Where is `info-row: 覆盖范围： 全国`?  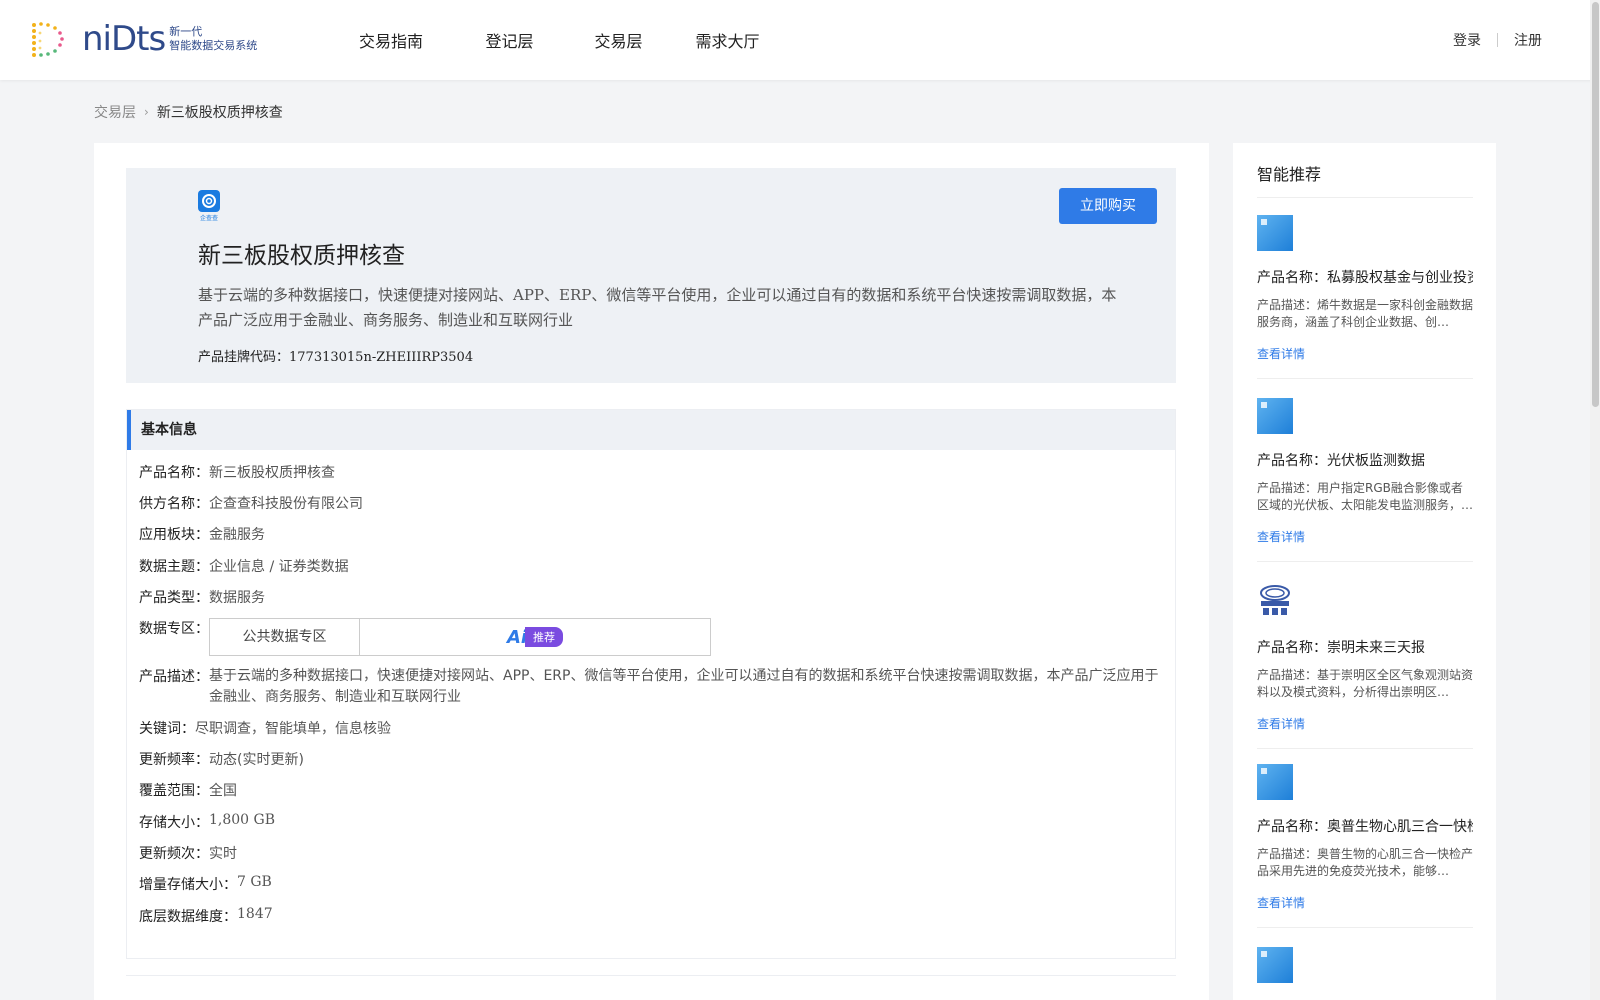 info-row: 覆盖范围： 全国 is located at coordinates (188, 790).